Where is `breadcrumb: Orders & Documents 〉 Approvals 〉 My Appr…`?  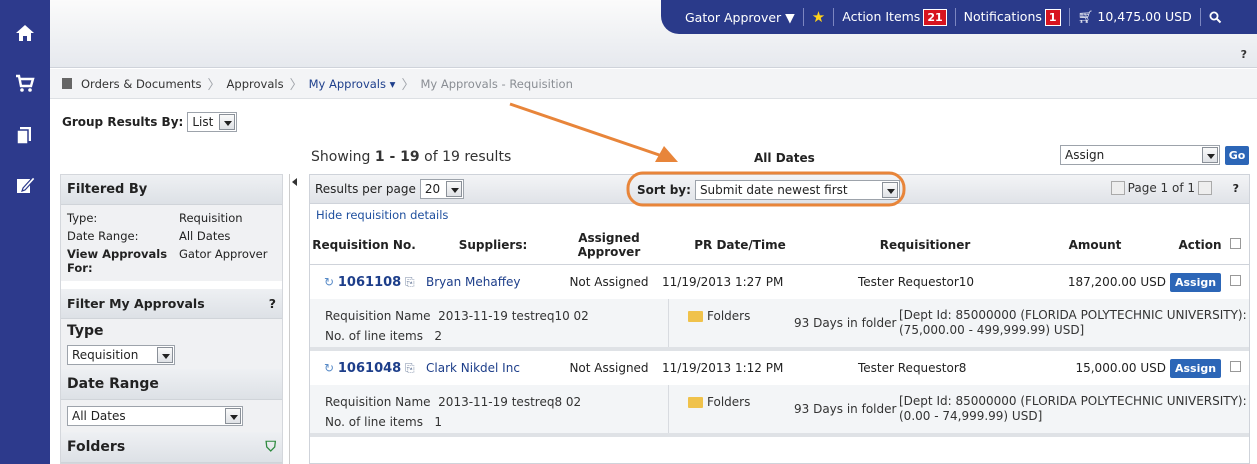
breadcrumb: Orders & Documents 〉 Approvals 〉 My Appr… is located at coordinates (653, 84).